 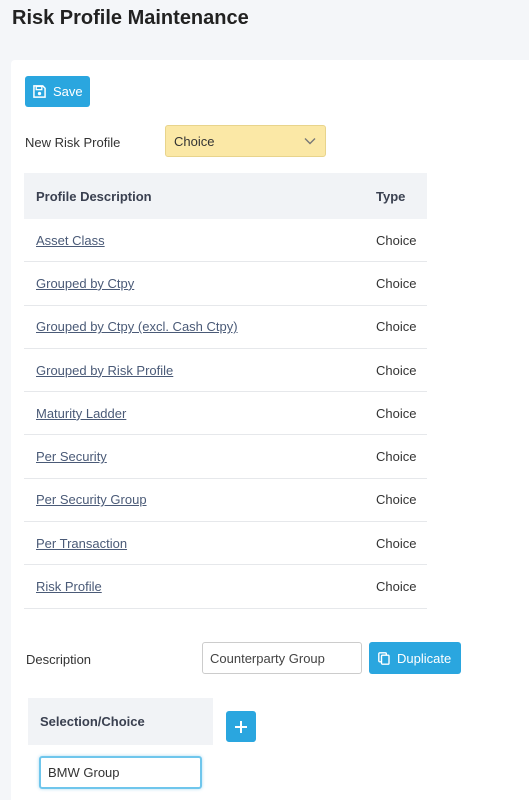 What do you see at coordinates (69, 586) in the screenshot?
I see `profile-description-link: Risk Profile` at bounding box center [69, 586].